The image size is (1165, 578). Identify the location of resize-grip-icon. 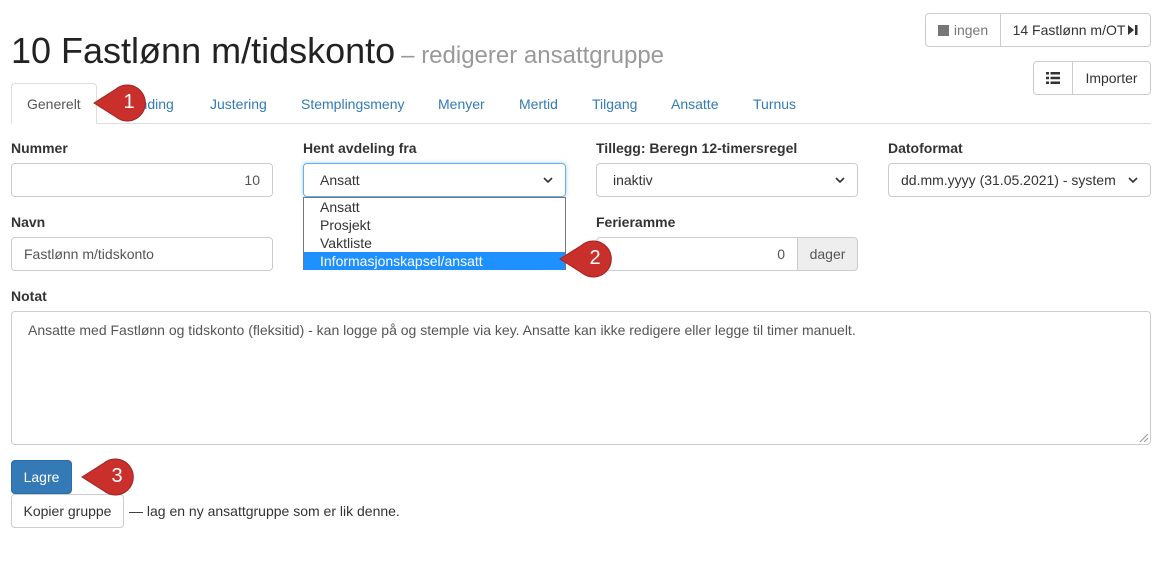
(1143, 437).